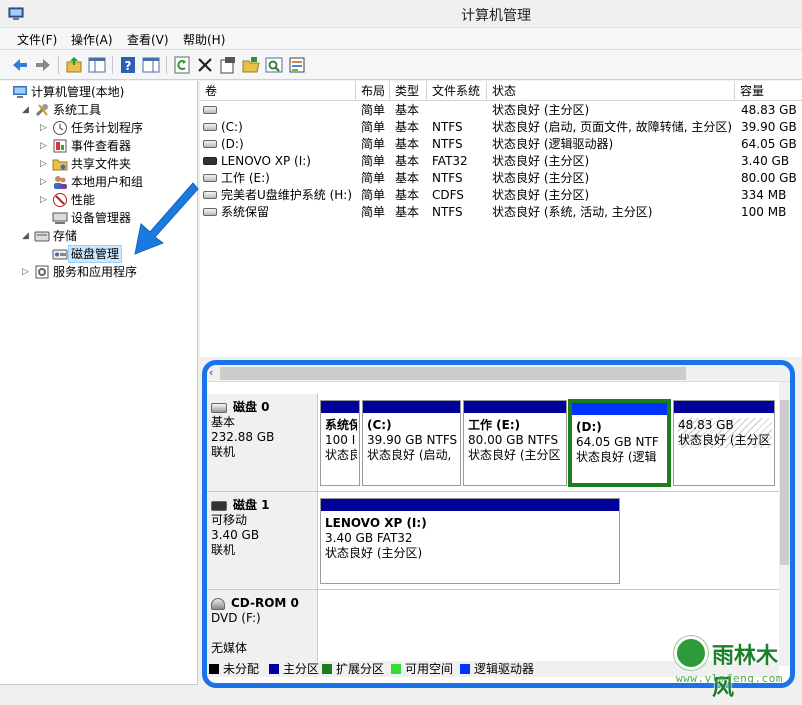 The image size is (802, 705). Describe the element at coordinates (448, 195) in the screenshot. I see `cell-text: CDFS` at that location.